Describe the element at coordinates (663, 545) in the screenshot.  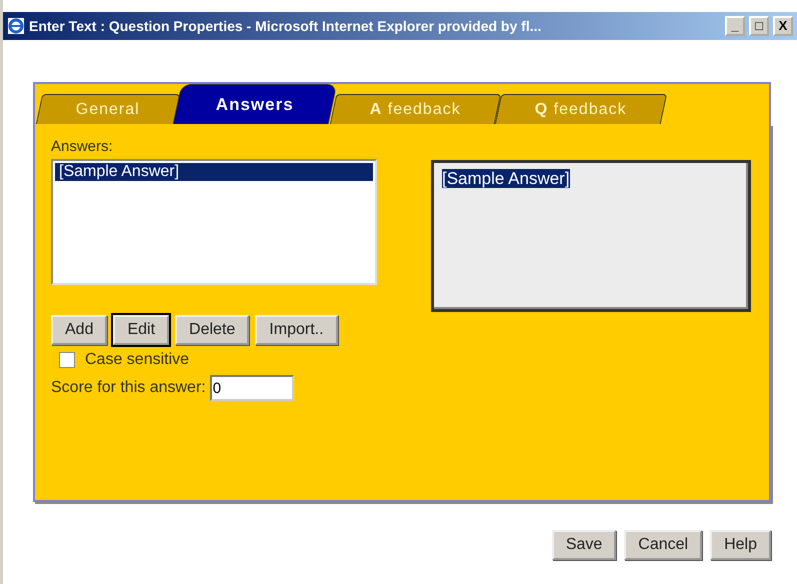
I see `dialog-button: Cancel` at that location.